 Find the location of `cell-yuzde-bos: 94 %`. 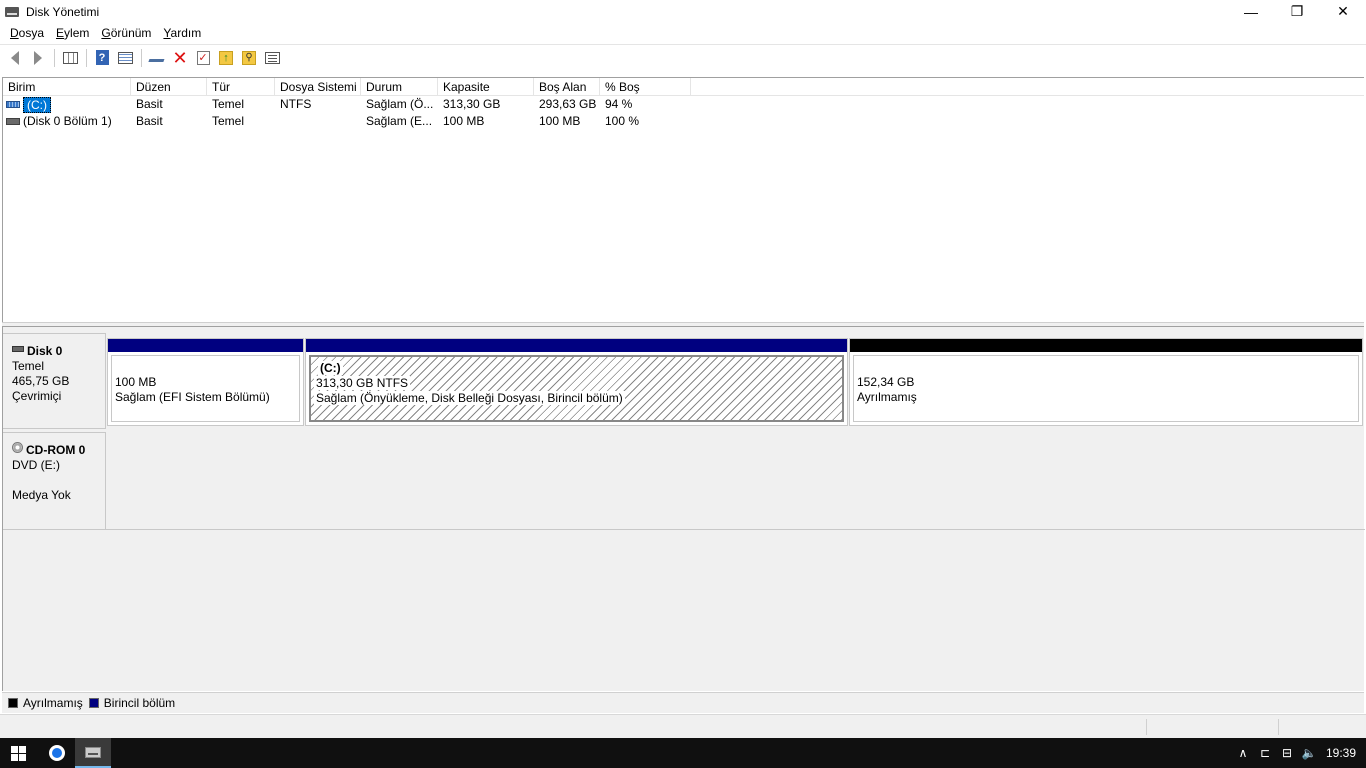

cell-yuzde-bos: 94 % is located at coordinates (619, 104).